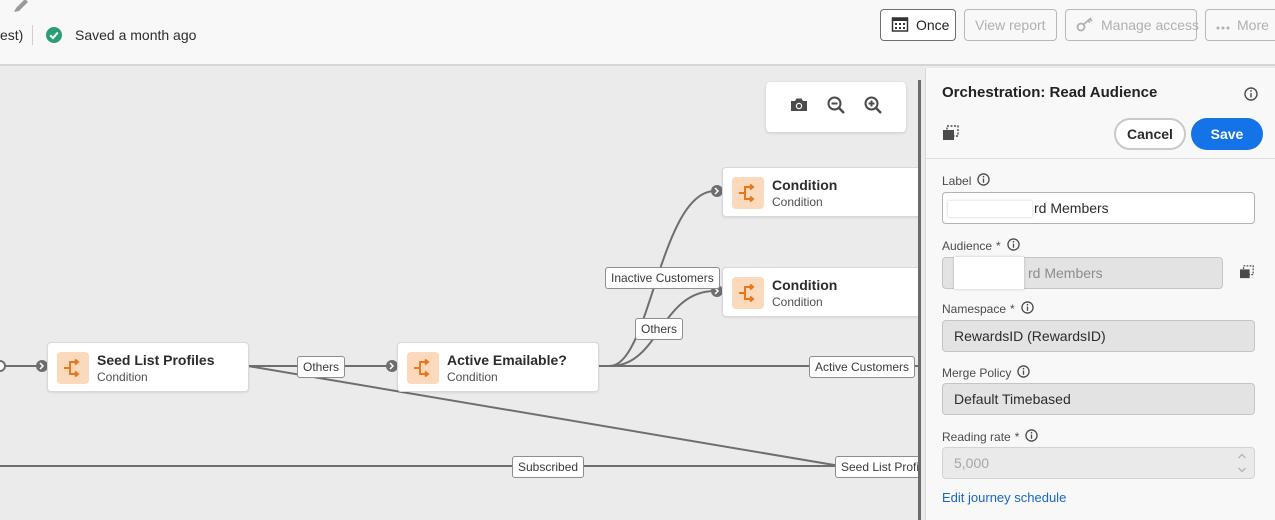  Describe the element at coordinates (1098, 399) in the screenshot. I see `merge-policy-field: Default Timebased` at that location.